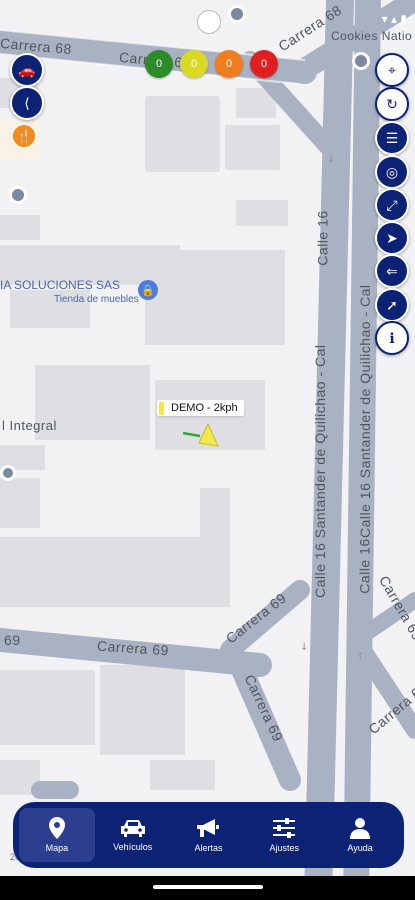 The height and width of the screenshot is (900, 415). Describe the element at coordinates (148, 290) in the screenshot. I see `store-marker-icon: 🔒` at that location.